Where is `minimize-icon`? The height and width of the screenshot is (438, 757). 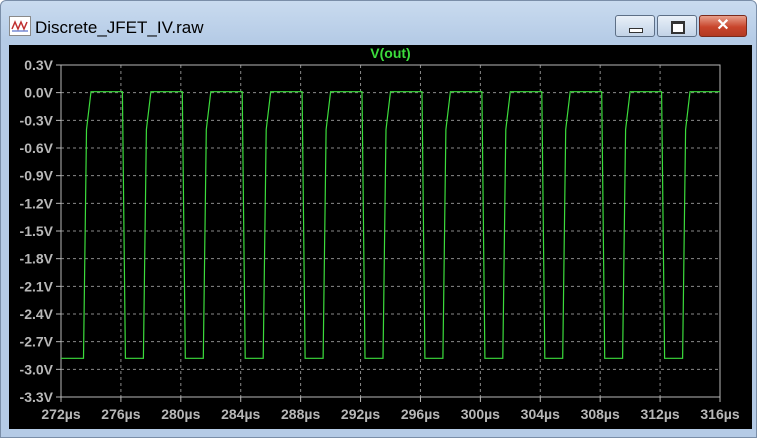
minimize-icon is located at coordinates (636, 30).